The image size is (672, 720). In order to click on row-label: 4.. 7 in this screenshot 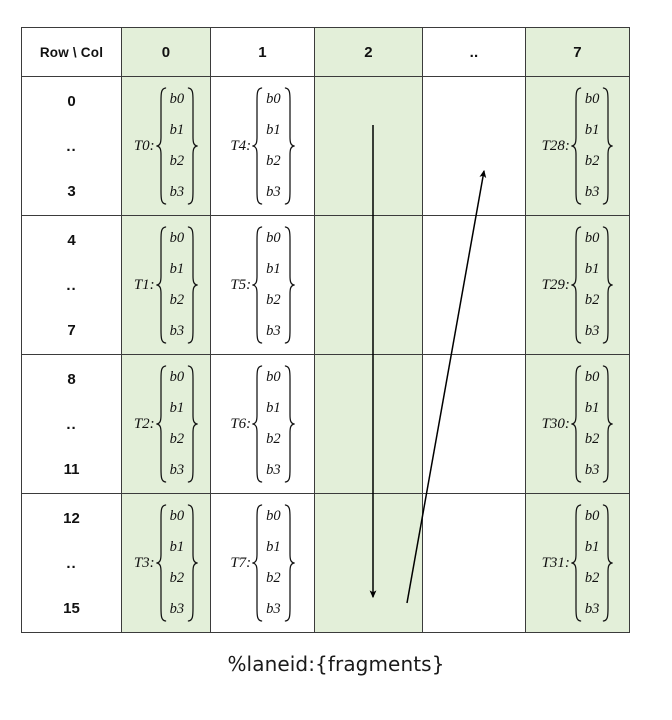, I will do `click(71, 285)`.